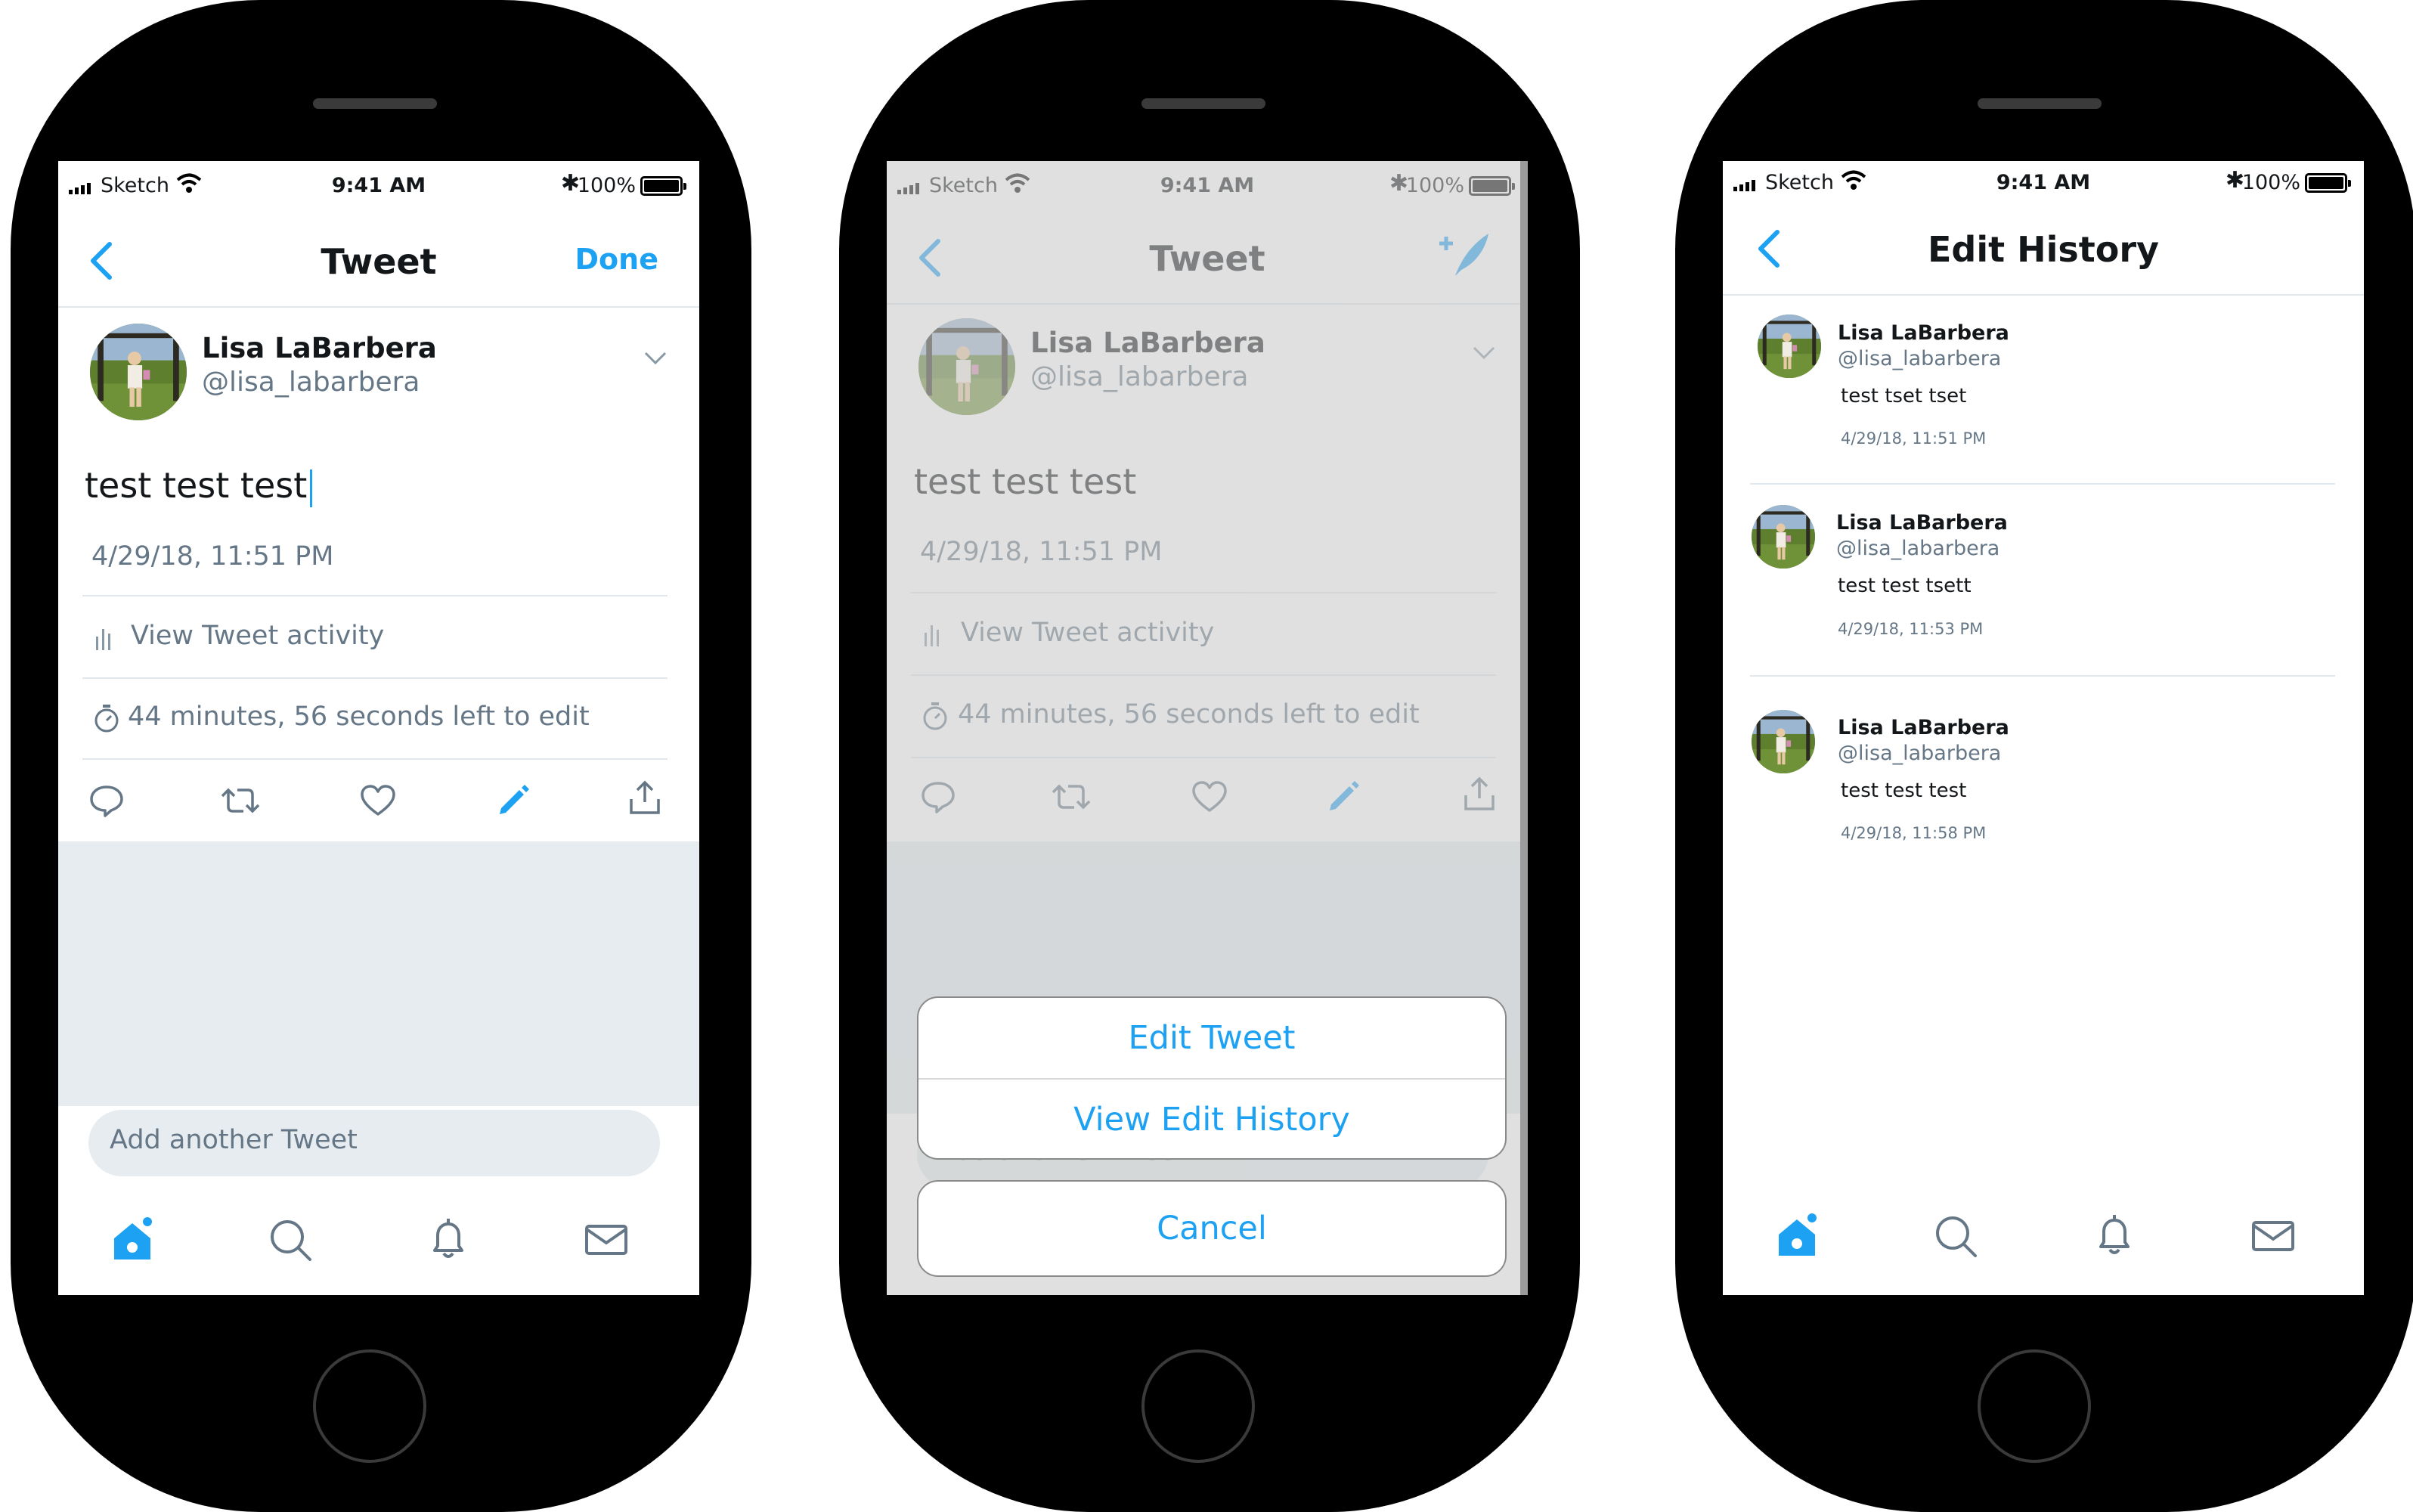  I want to click on timer-icon, so click(106, 718).